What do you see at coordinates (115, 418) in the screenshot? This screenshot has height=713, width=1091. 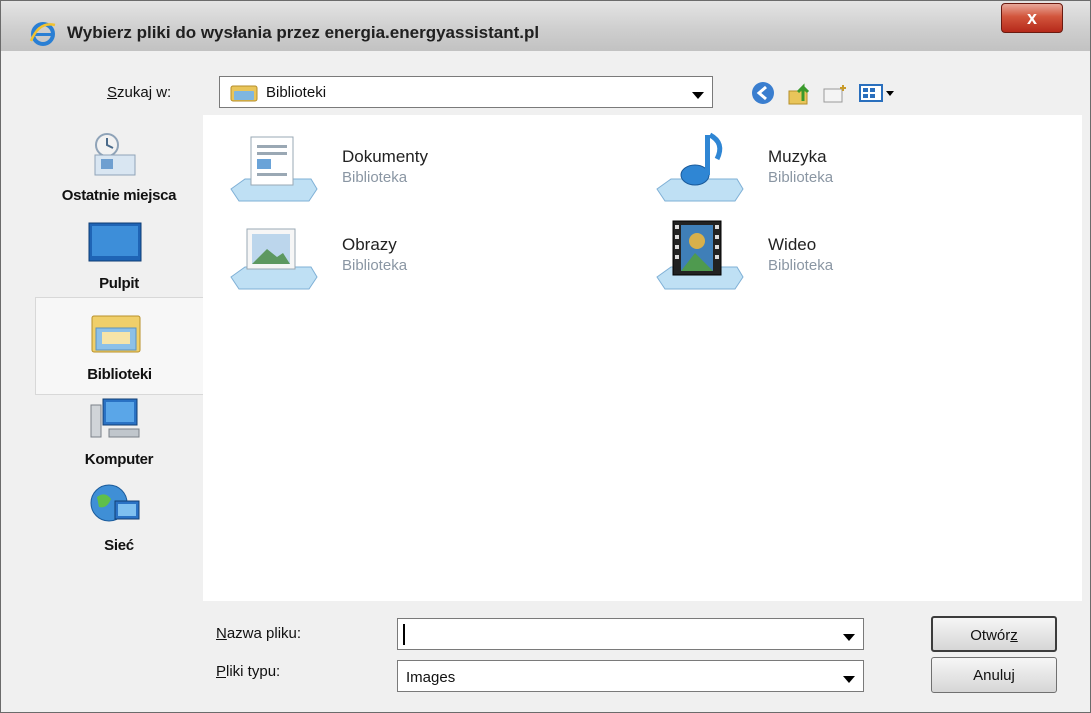 I see `computer-icon` at bounding box center [115, 418].